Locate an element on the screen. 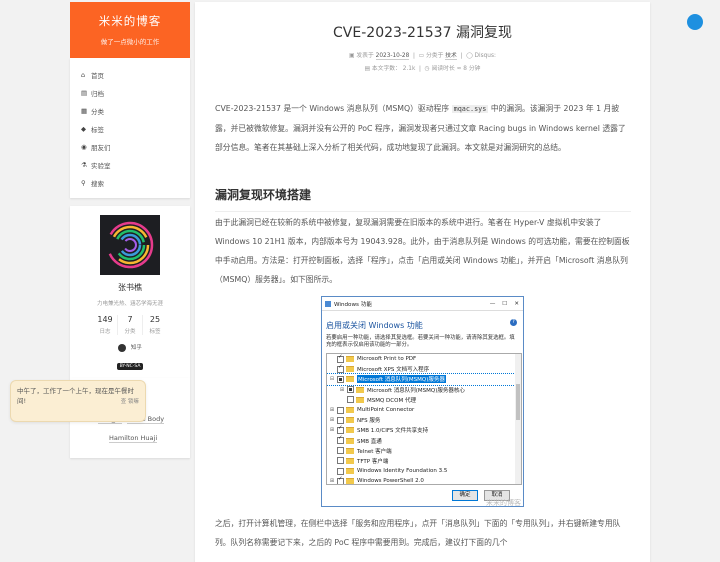  github-icon is located at coordinates (122, 347).